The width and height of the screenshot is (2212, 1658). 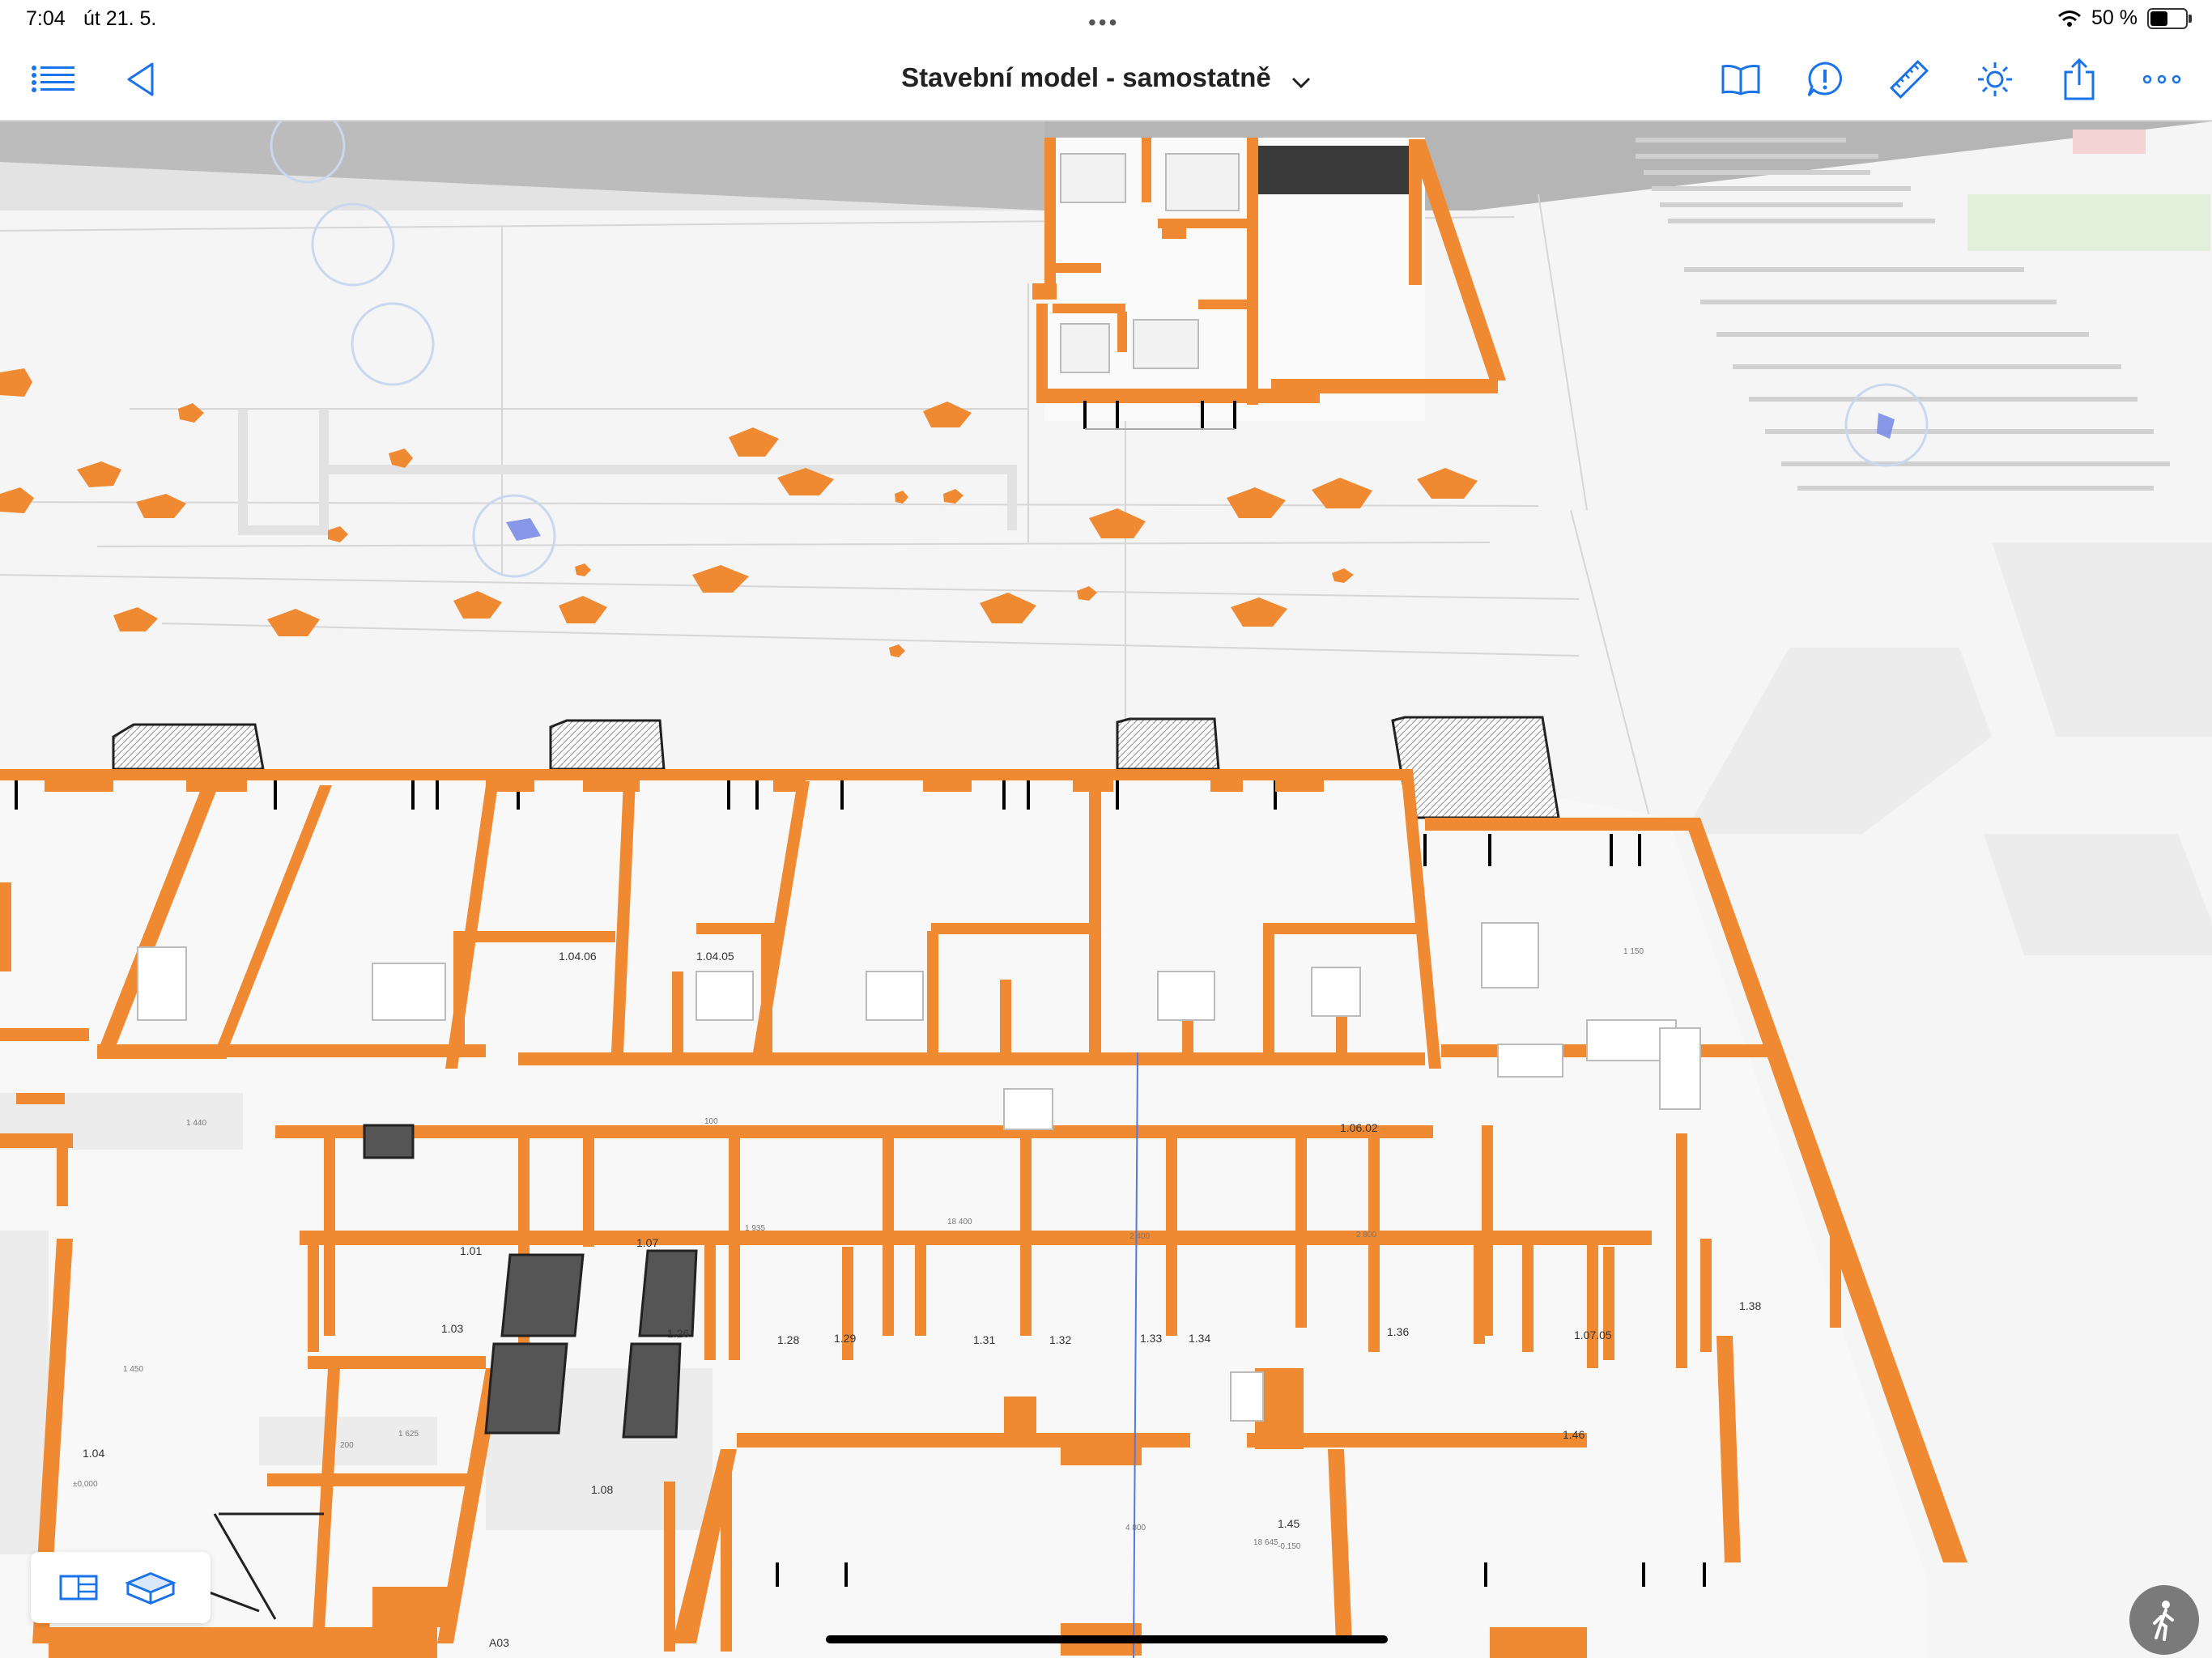 I want to click on upper-building, so click(x=1269, y=284).